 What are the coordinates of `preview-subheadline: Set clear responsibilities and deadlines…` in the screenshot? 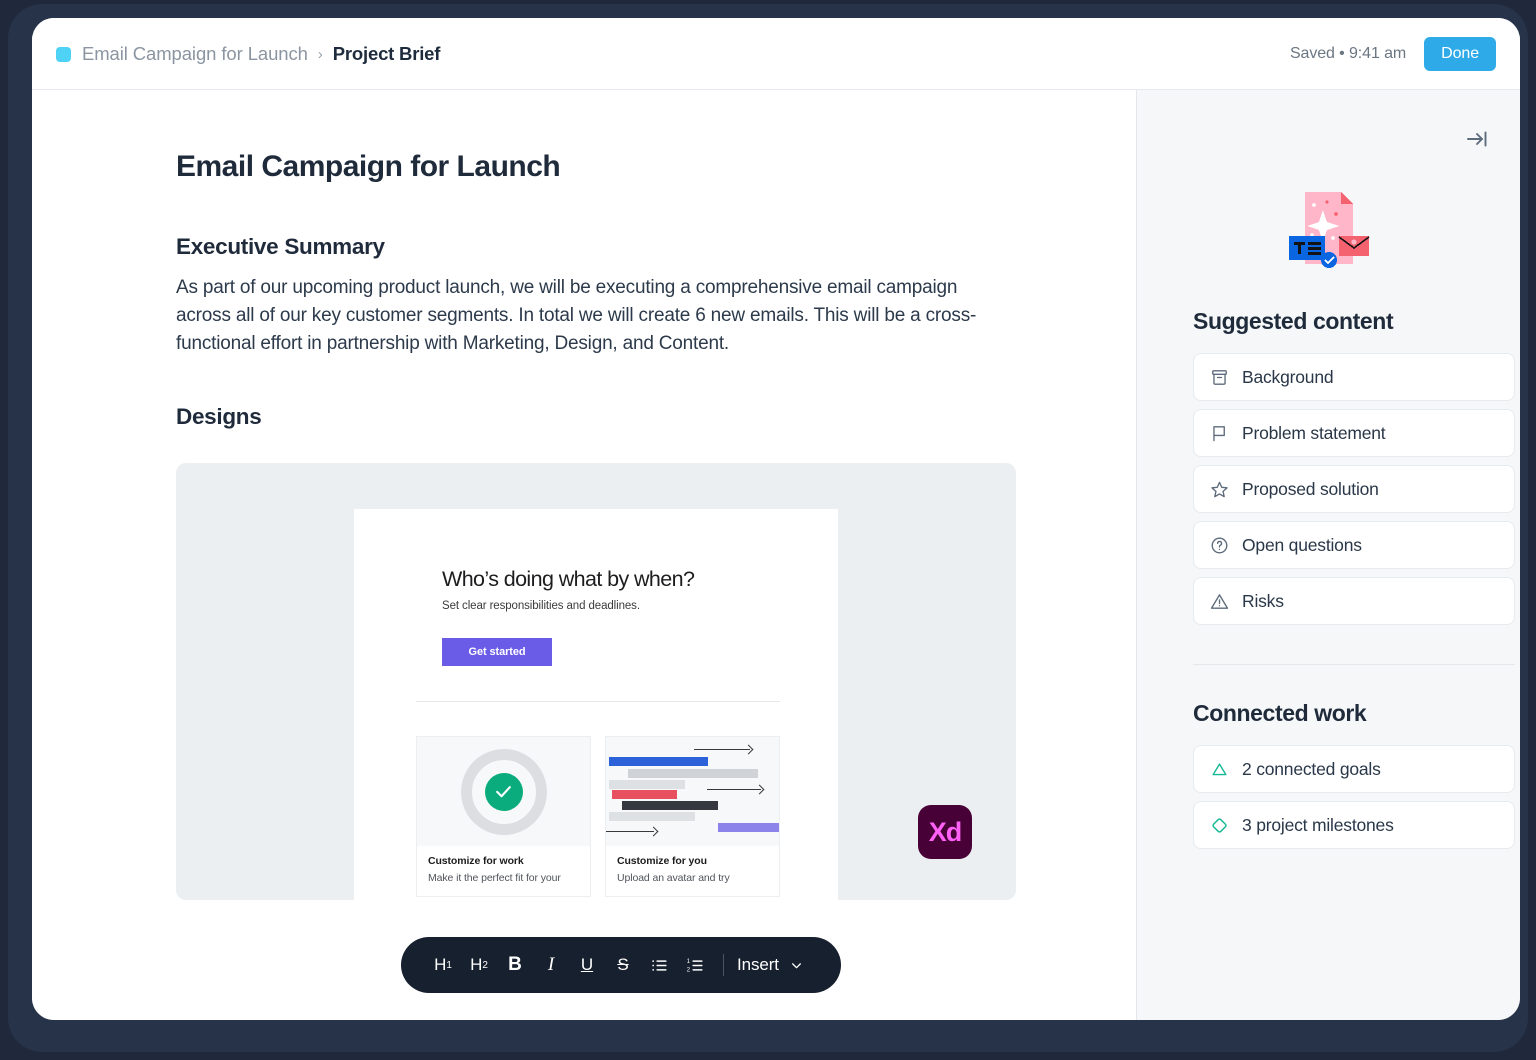 It's located at (541, 606).